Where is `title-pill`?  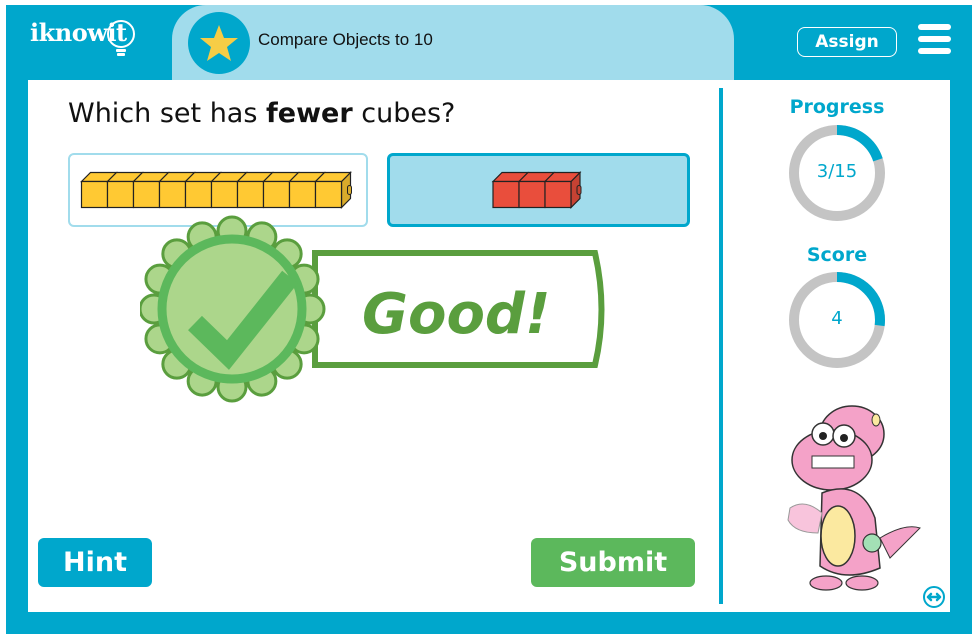 title-pill is located at coordinates (453, 42).